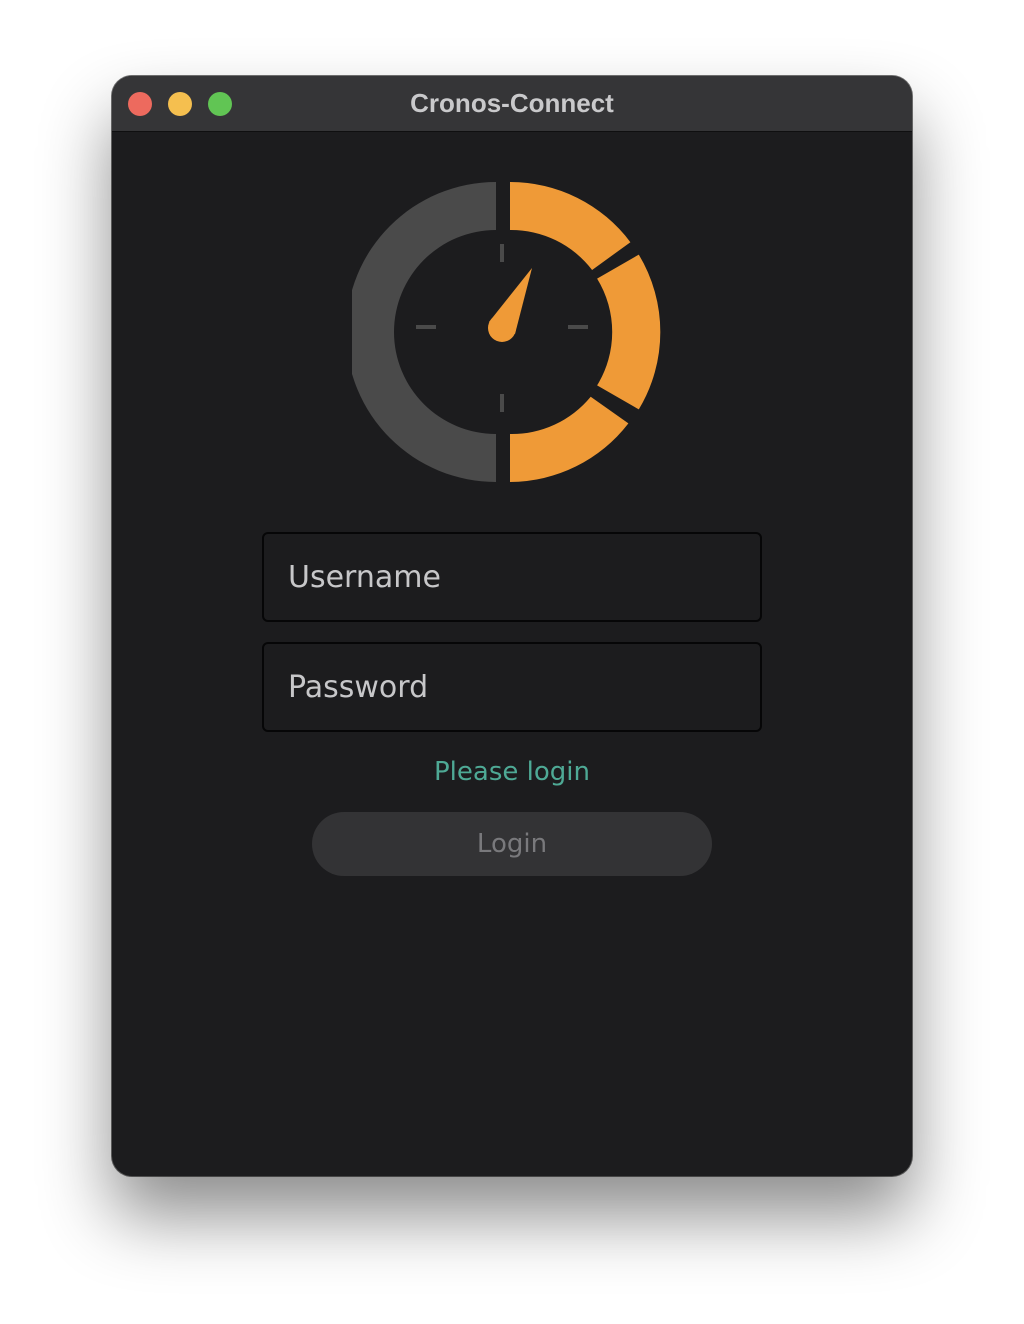 This screenshot has height=1324, width=1024. Describe the element at coordinates (512, 772) in the screenshot. I see `status-message: Please login` at that location.